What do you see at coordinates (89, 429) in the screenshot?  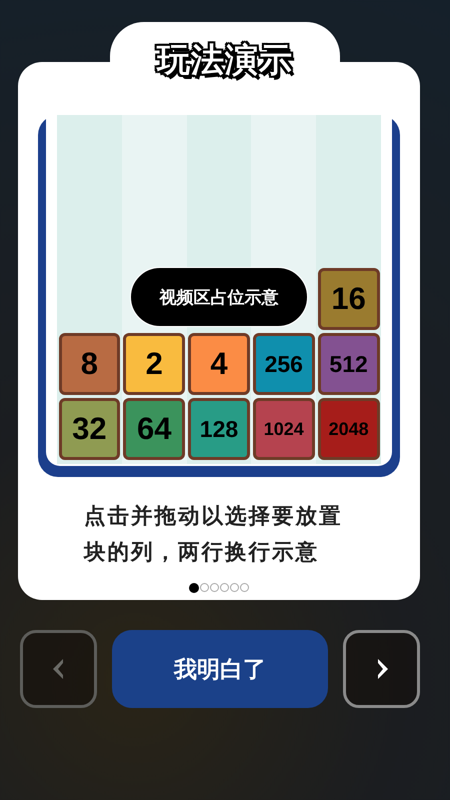 I see `number-tile: 32` at bounding box center [89, 429].